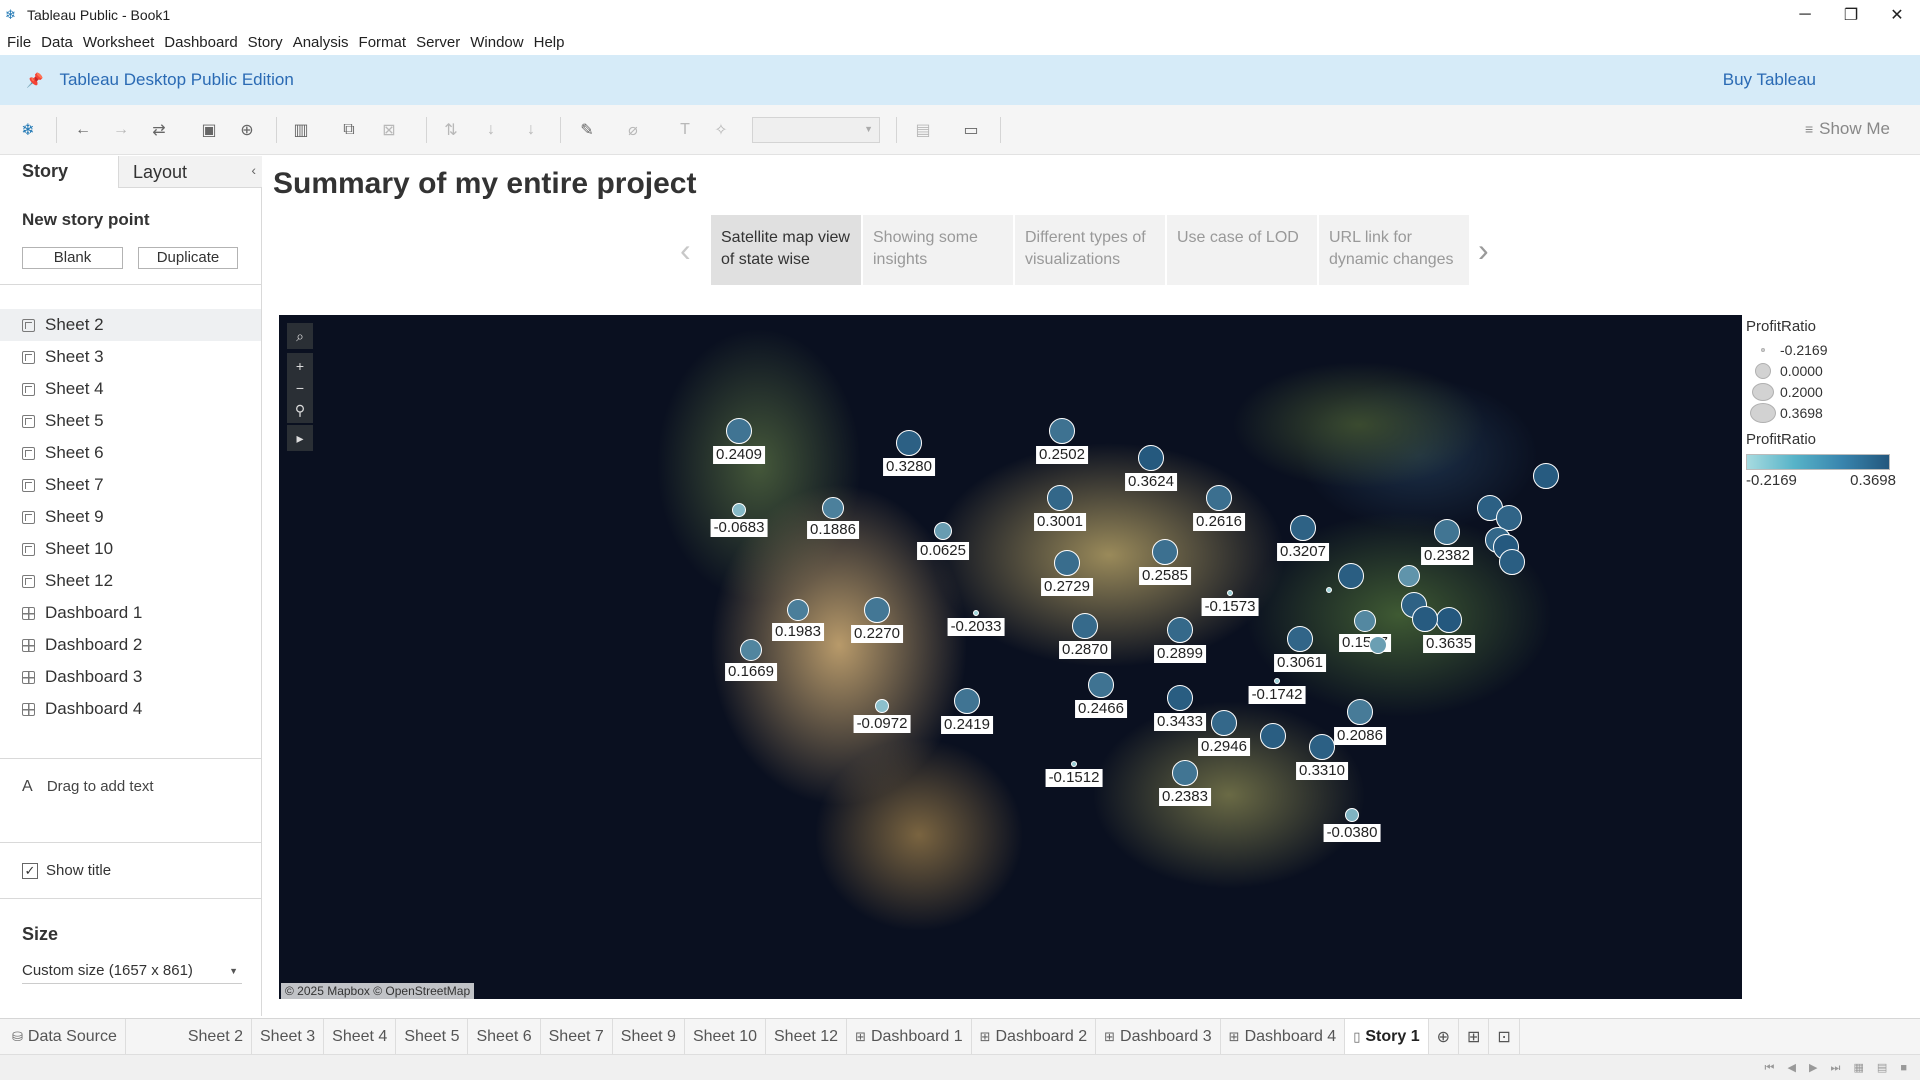  What do you see at coordinates (159, 130) in the screenshot?
I see `replay-icon: ⇄` at bounding box center [159, 130].